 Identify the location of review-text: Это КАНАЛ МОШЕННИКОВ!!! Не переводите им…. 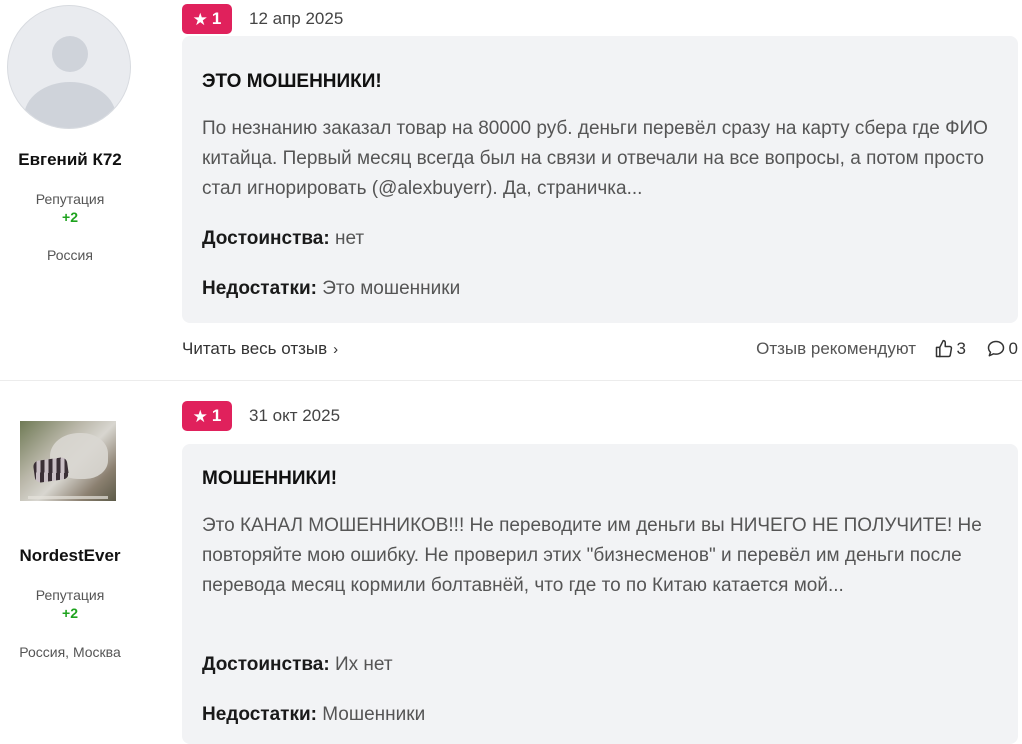
(592, 555).